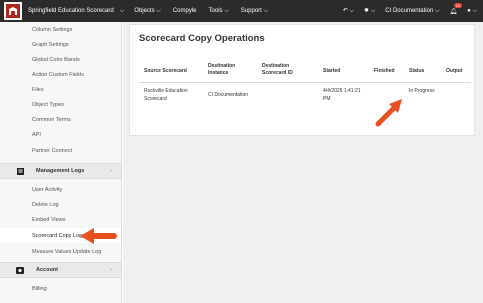 The image size is (483, 303). What do you see at coordinates (60, 44) in the screenshot?
I see `sidebar-item-graph-settings: Graph Settings` at bounding box center [60, 44].